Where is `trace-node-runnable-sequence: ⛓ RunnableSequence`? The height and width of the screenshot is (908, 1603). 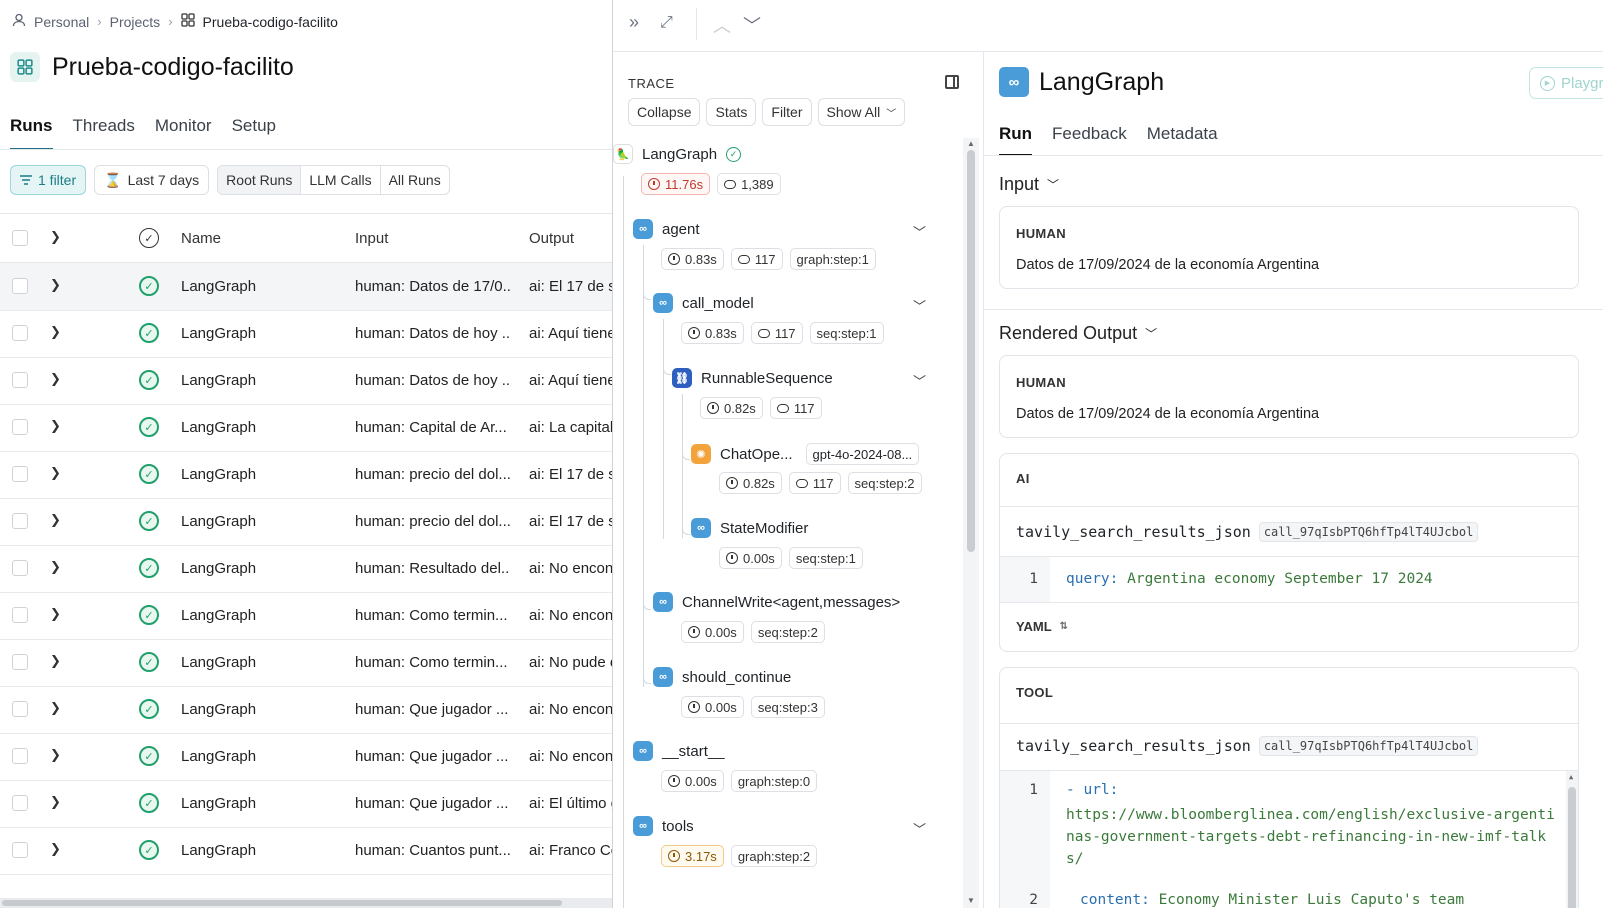
trace-node-runnable-sequence: ⛓ RunnableSequence is located at coordinates (752, 378).